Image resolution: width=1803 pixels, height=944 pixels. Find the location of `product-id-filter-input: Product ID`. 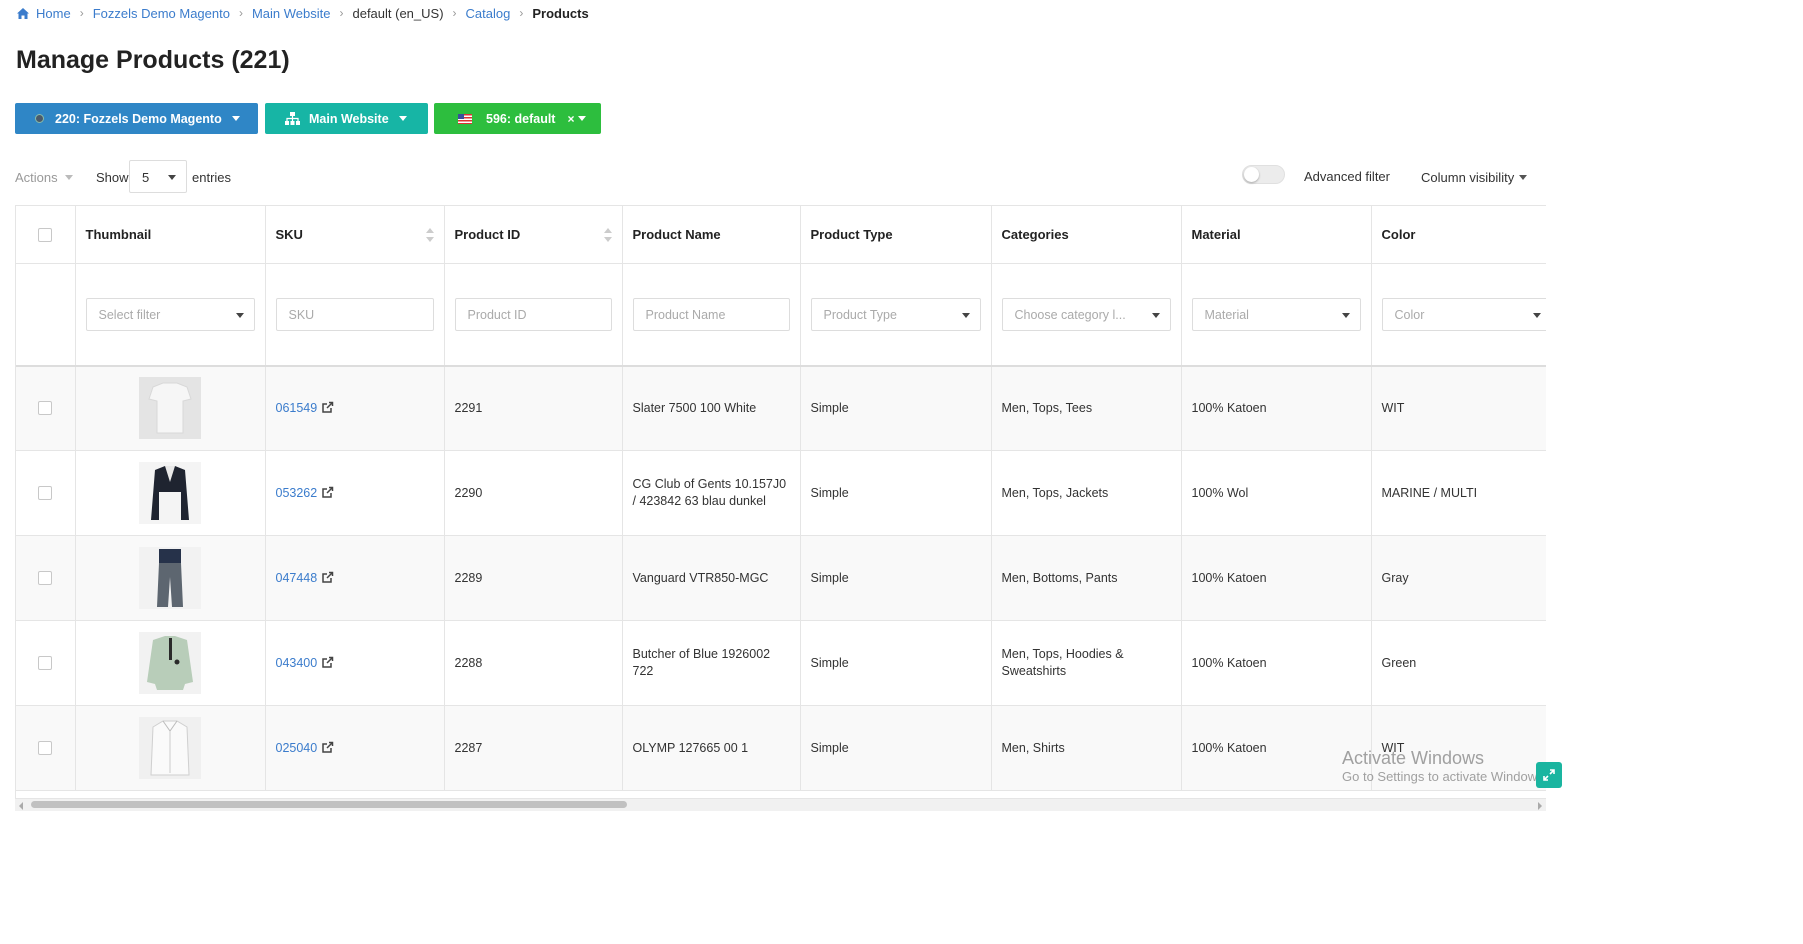

product-id-filter-input: Product ID is located at coordinates (533, 314).